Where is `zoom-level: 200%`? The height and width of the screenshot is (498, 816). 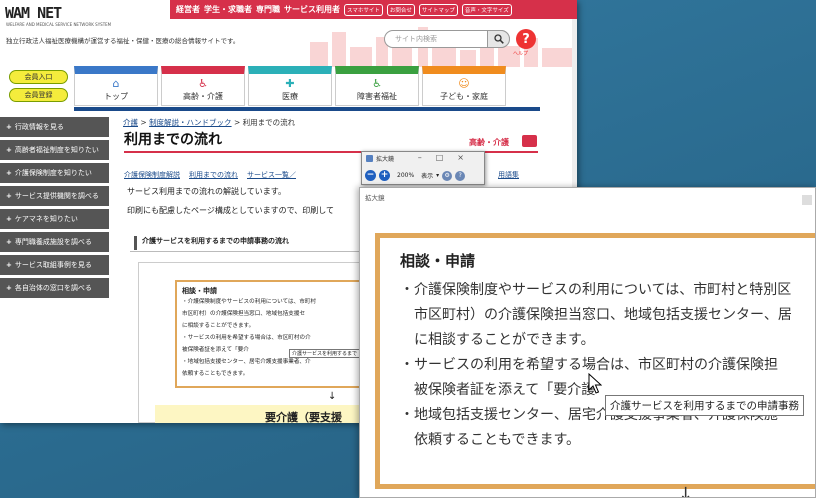 zoom-level: 200% is located at coordinates (406, 175).